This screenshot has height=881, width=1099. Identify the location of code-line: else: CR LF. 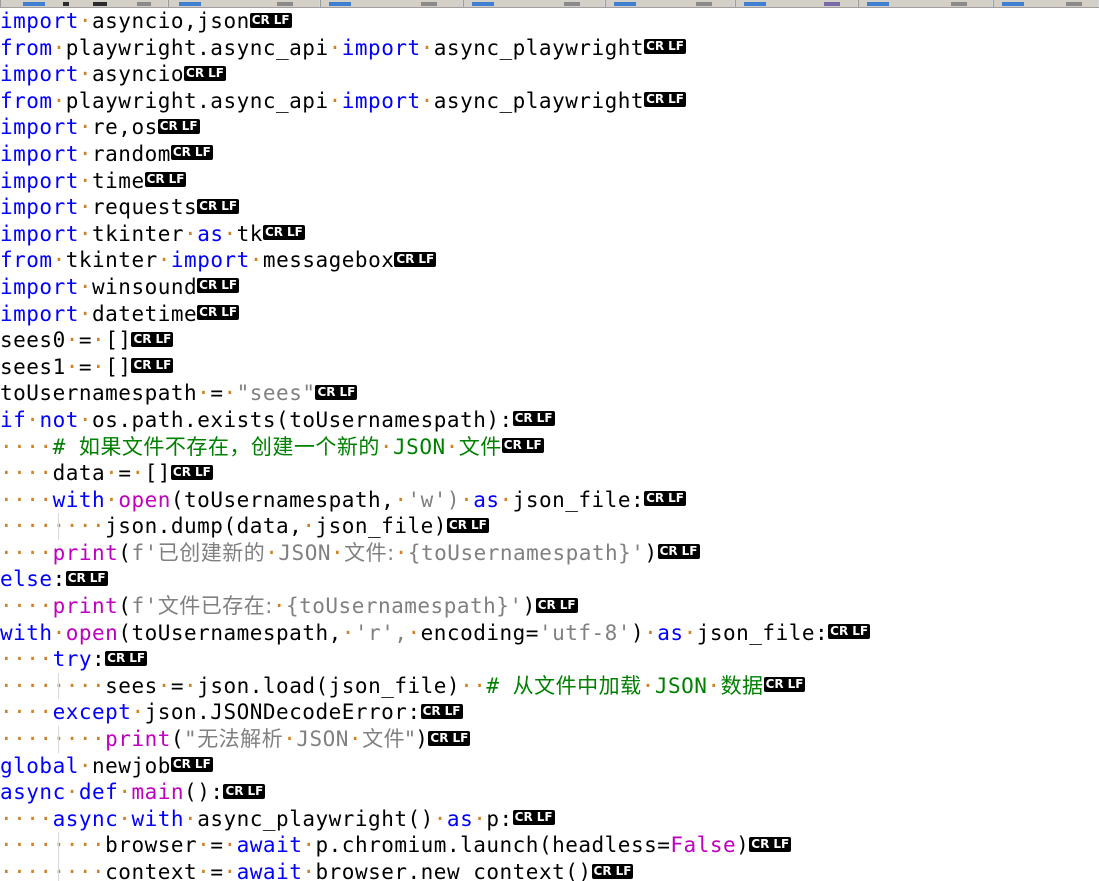
(549, 579).